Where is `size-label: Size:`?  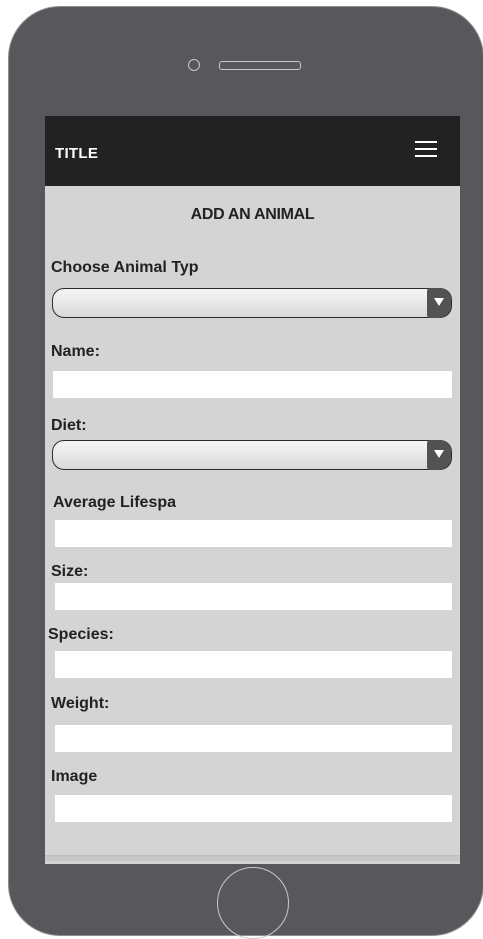
size-label: Size: is located at coordinates (70, 571).